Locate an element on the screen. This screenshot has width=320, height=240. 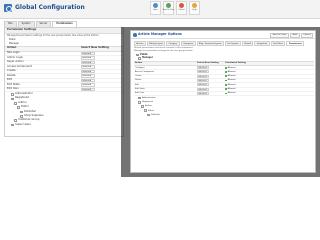
page-title: Global Configuration is located at coordinates (50, 7).